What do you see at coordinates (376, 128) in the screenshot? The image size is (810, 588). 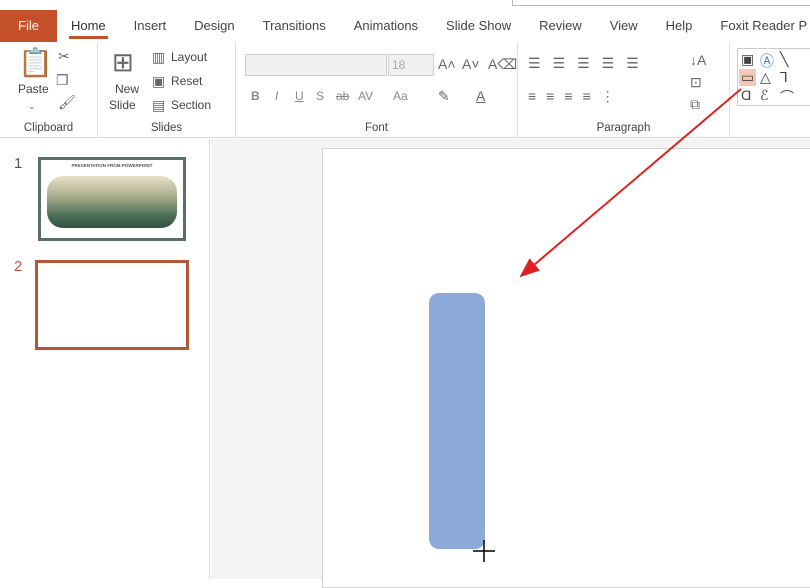 I see `font-label: Font` at bounding box center [376, 128].